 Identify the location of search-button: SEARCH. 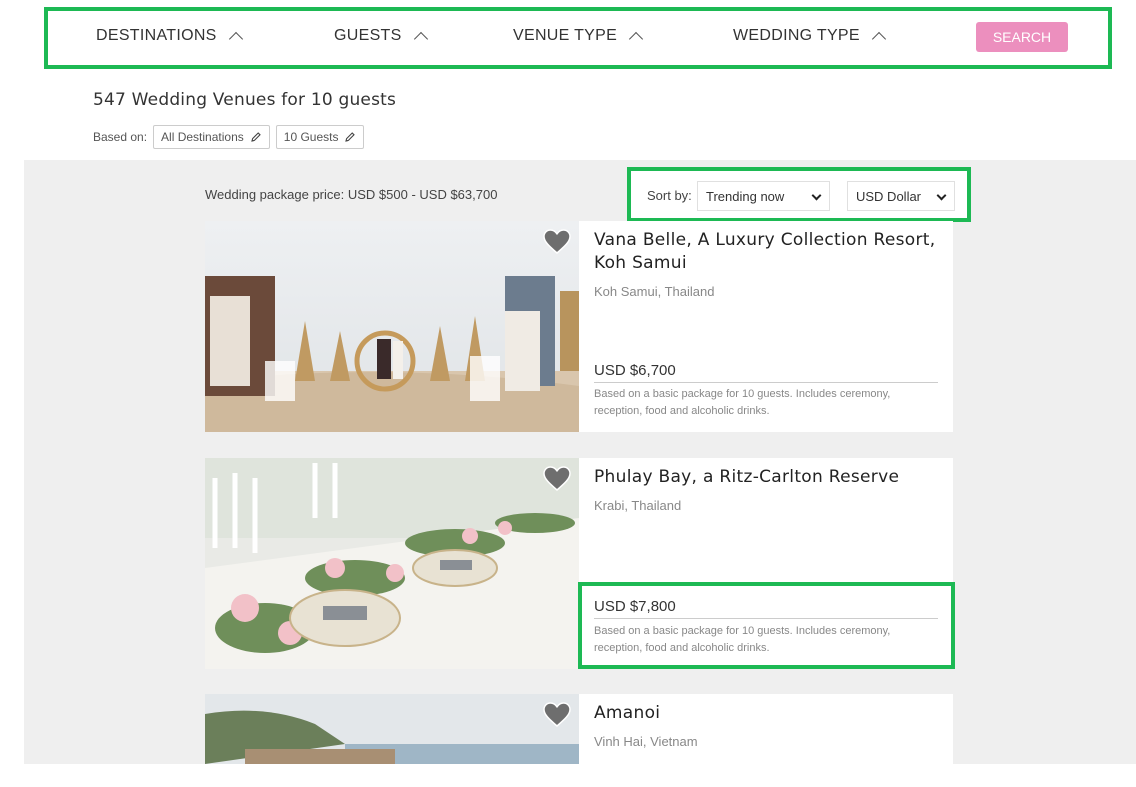
(1022, 37).